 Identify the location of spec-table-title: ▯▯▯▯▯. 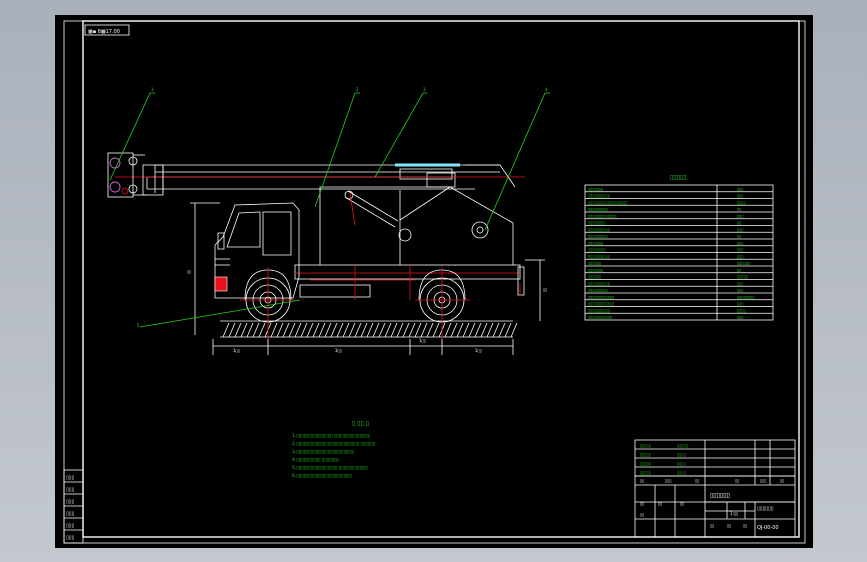
(678, 177).